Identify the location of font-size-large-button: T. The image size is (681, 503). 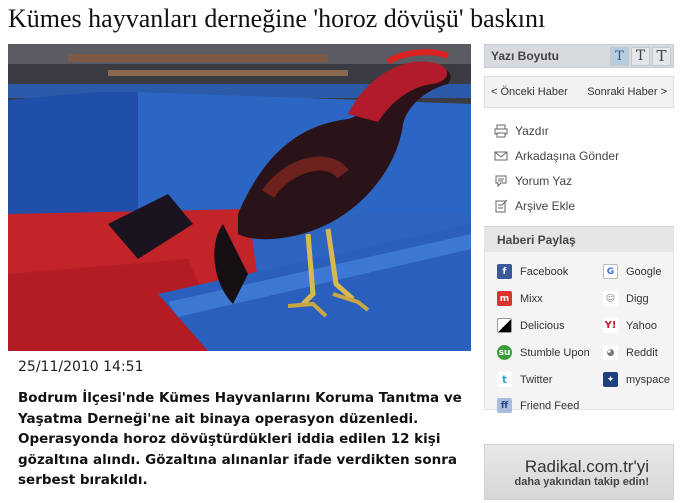
(661, 56).